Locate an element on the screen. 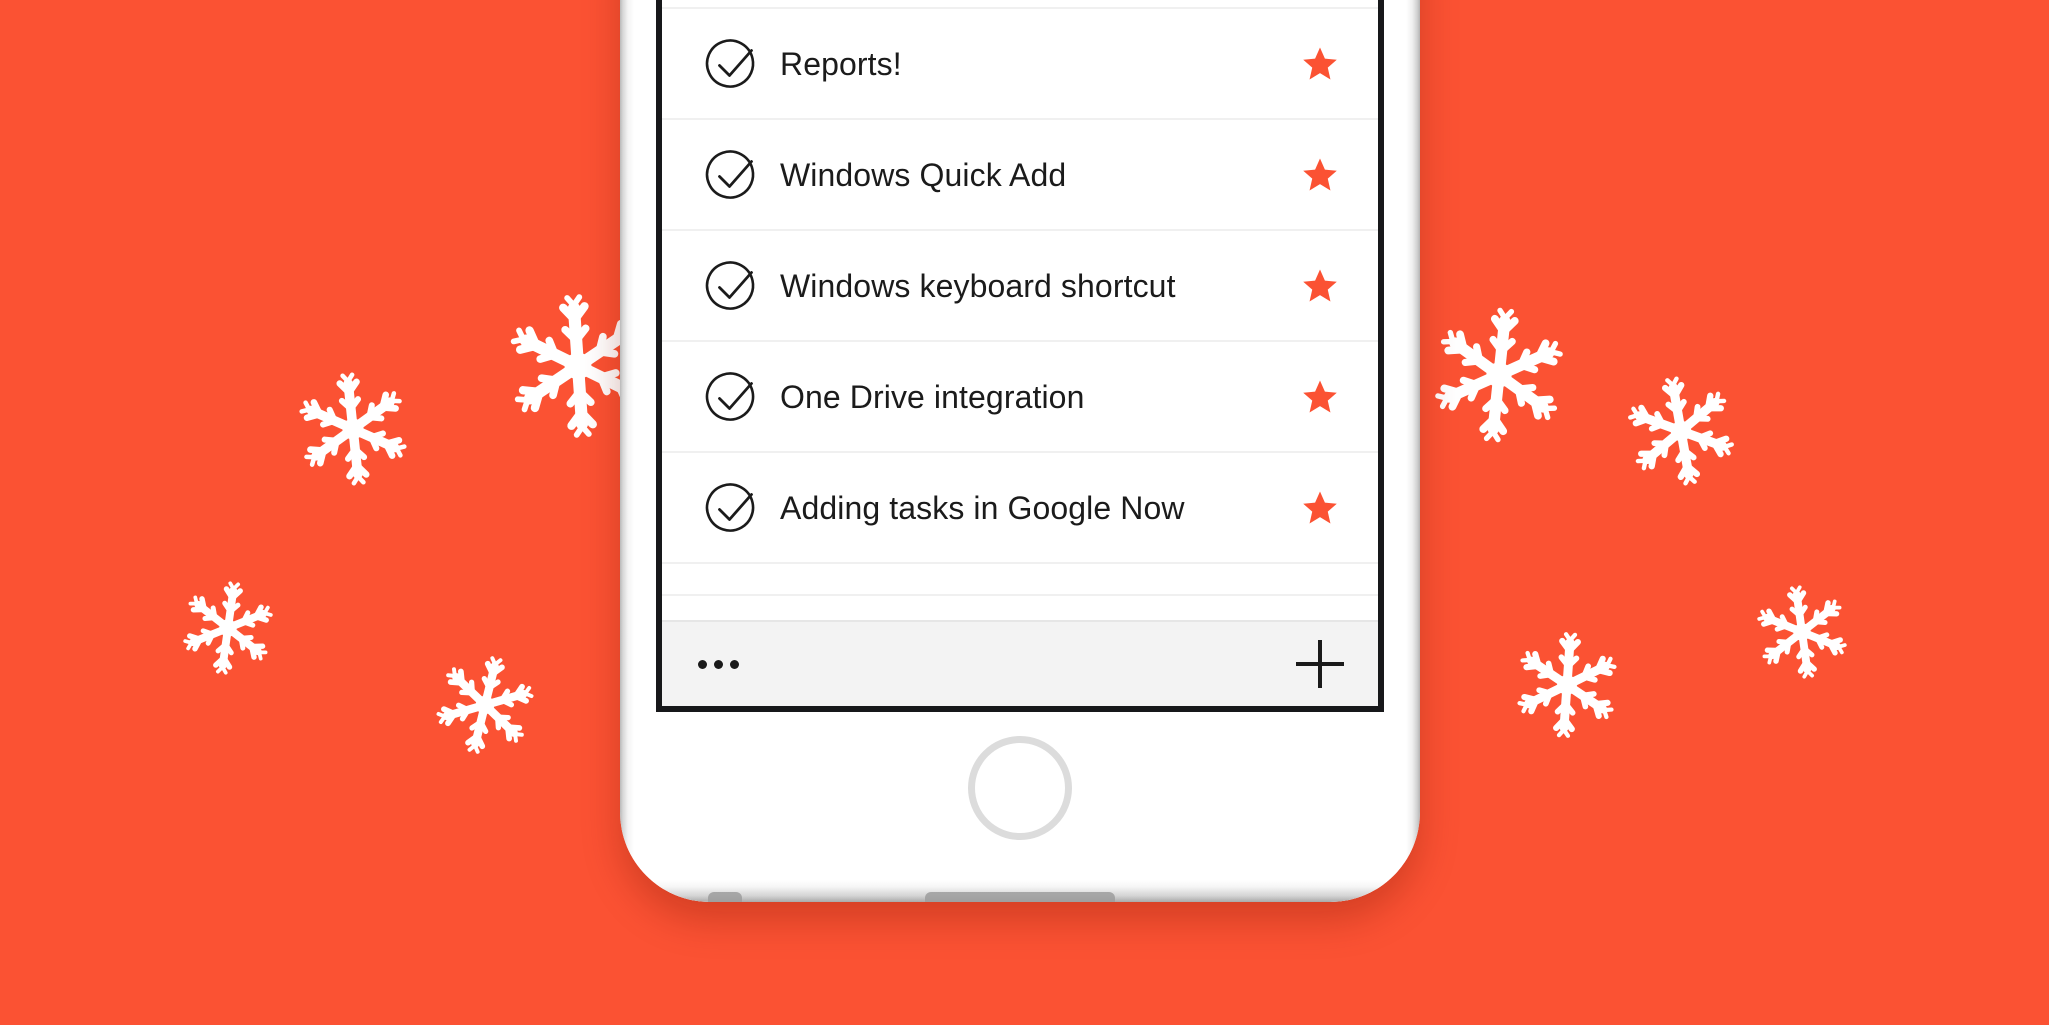 This screenshot has width=2049, height=1025. bottom-toolbar is located at coordinates (1020, 663).